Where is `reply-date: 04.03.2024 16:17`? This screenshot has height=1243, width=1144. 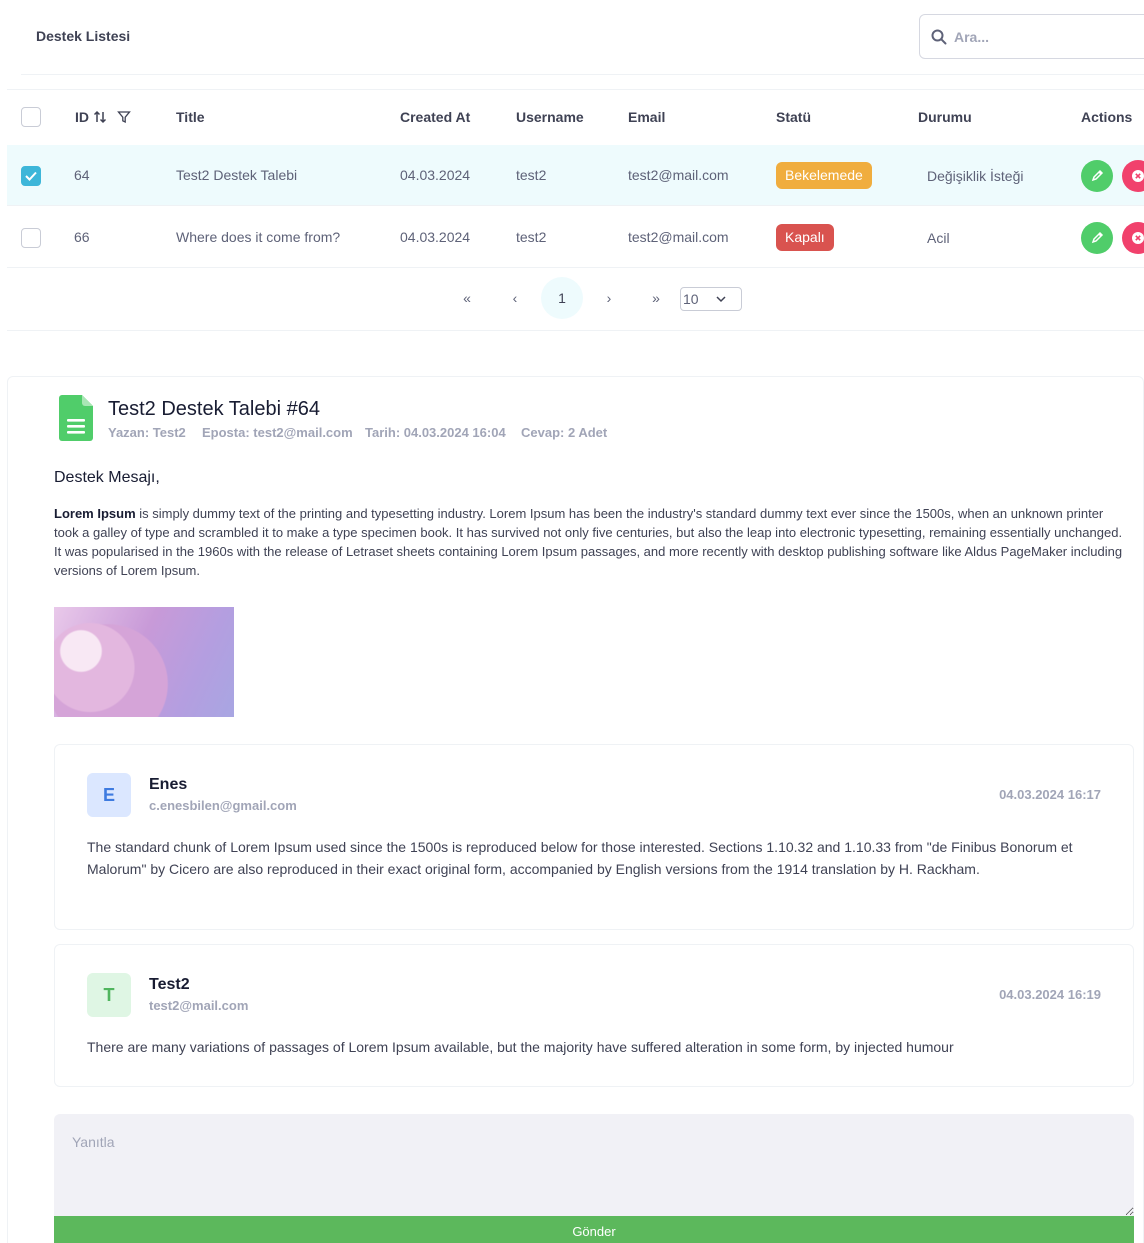
reply-date: 04.03.2024 16:17 is located at coordinates (1050, 794).